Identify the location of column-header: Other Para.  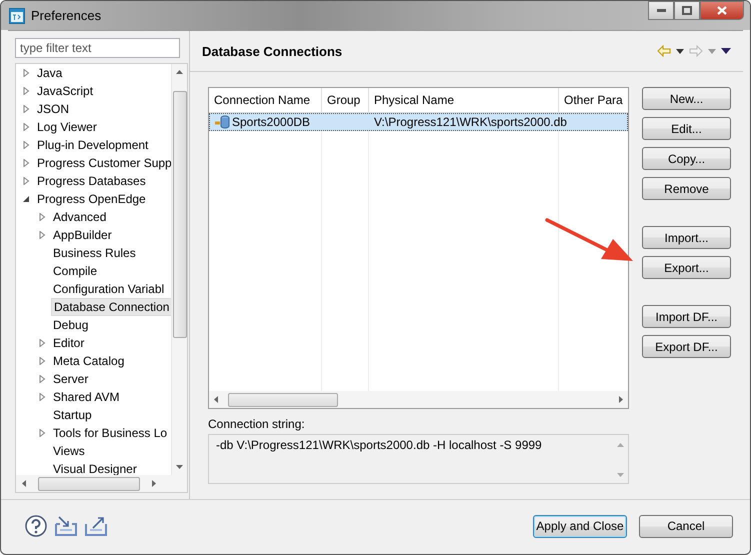
(593, 100).